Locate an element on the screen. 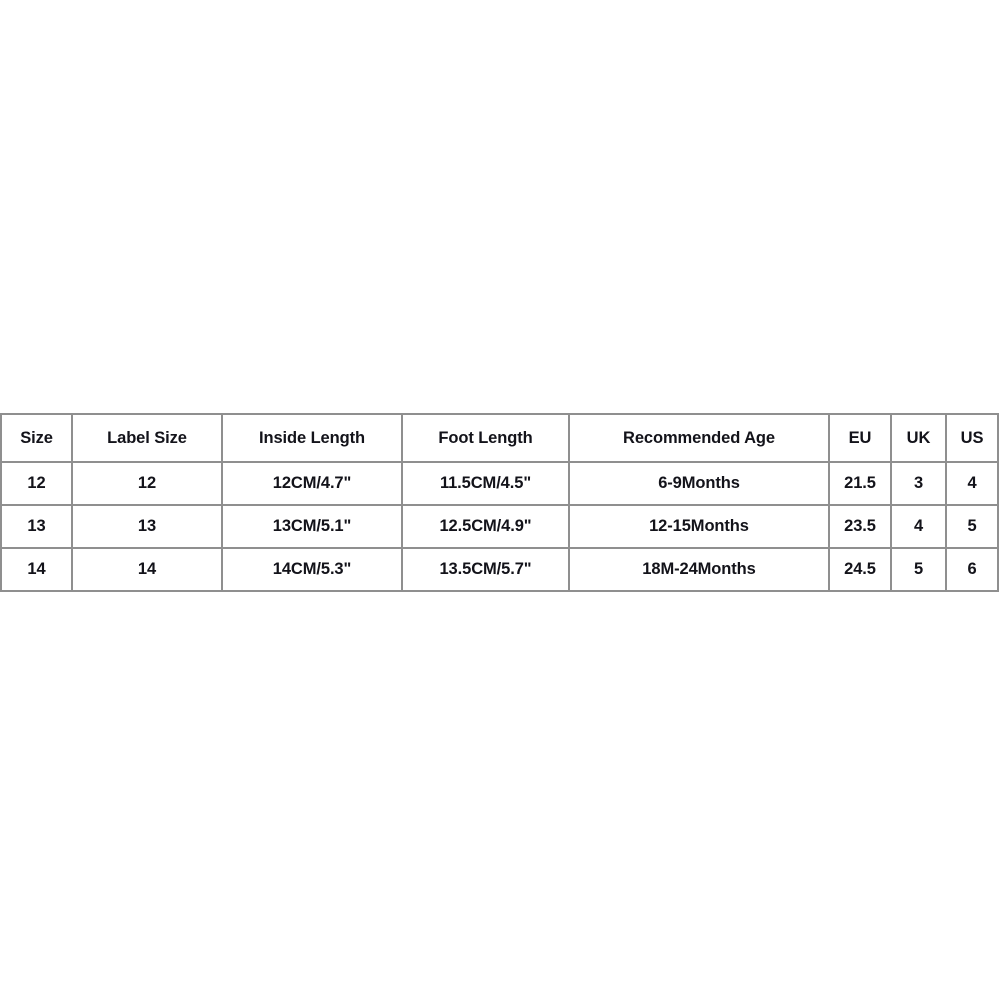 The width and height of the screenshot is (1000, 1000). cell-uk: 5 is located at coordinates (918, 569).